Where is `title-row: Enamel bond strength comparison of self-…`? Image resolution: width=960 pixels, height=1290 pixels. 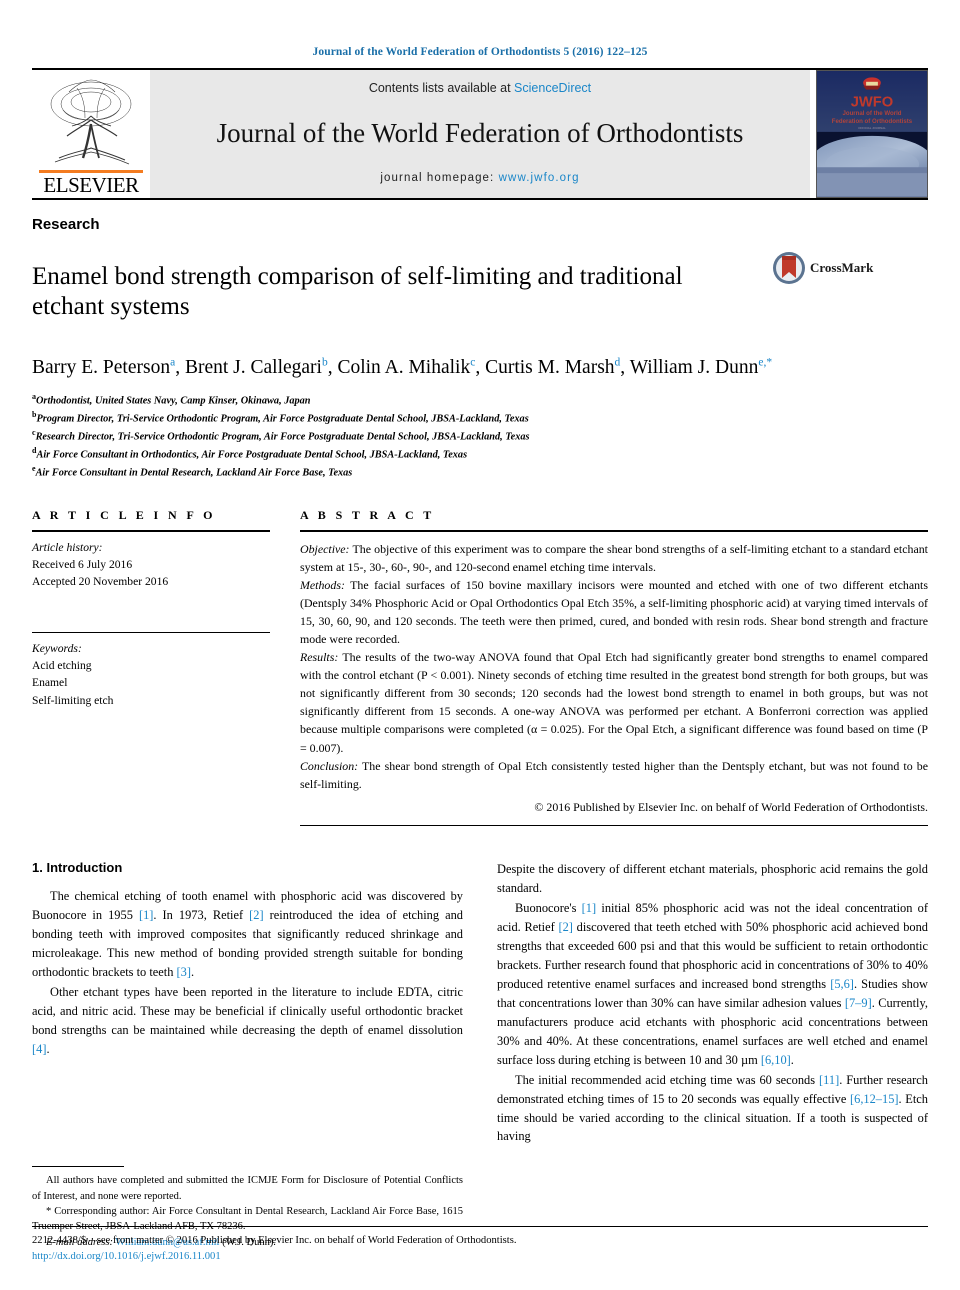 title-row: Enamel bond strength comparison of self-… is located at coordinates (480, 292).